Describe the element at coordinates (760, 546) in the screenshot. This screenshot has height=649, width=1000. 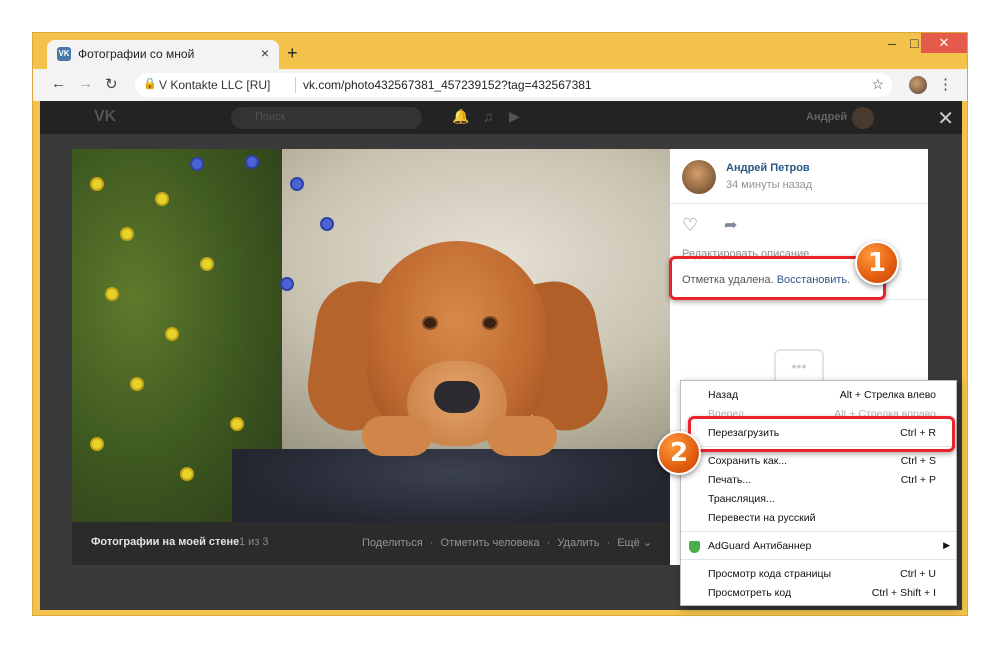
I see `menu-item-label: AdGuard Антибаннер` at that location.